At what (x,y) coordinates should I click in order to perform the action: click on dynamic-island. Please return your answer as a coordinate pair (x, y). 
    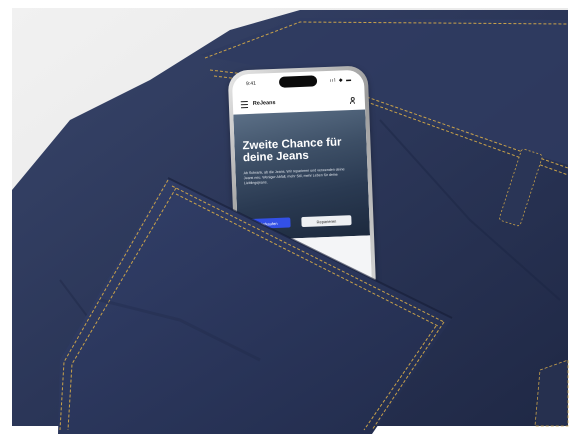
    Looking at the image, I should click on (298, 81).